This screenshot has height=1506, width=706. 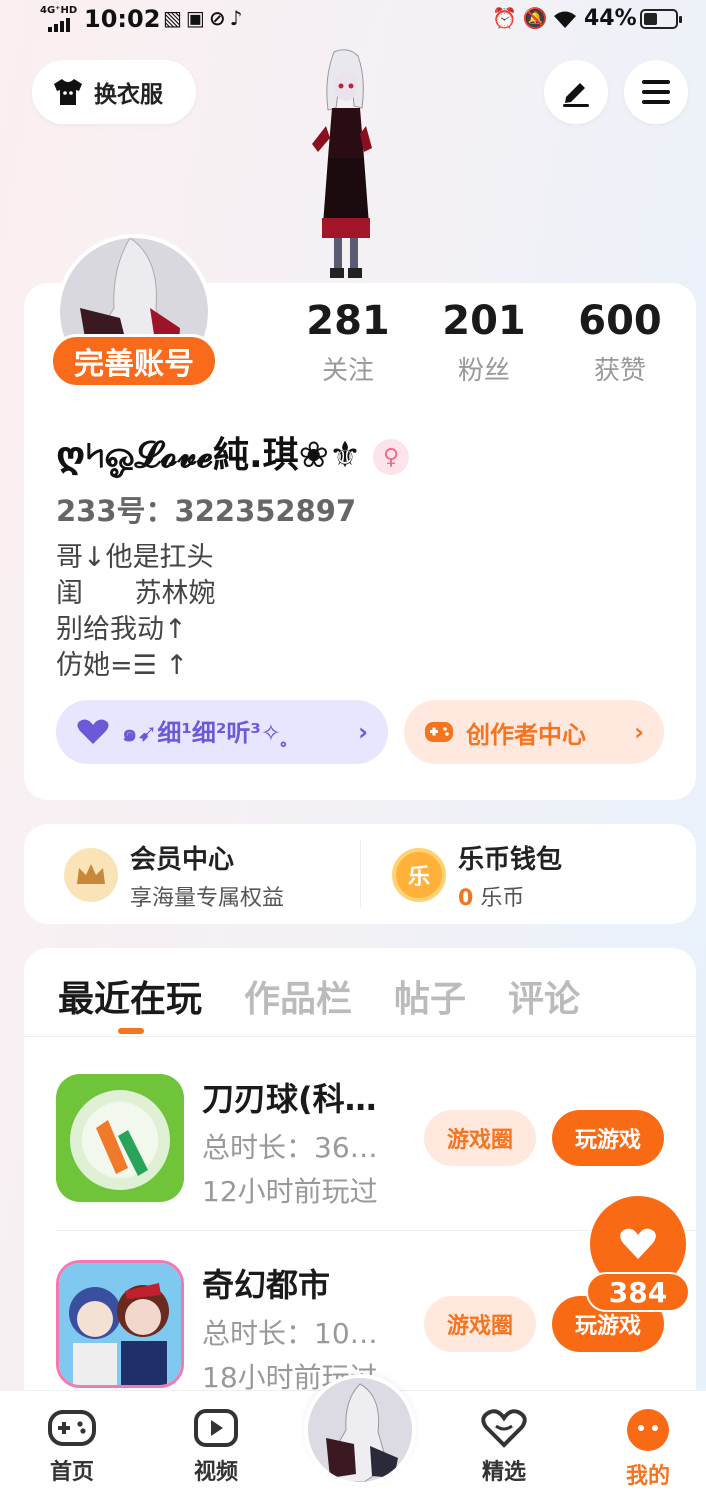 What do you see at coordinates (661, 19) in the screenshot?
I see `battery-icon` at bounding box center [661, 19].